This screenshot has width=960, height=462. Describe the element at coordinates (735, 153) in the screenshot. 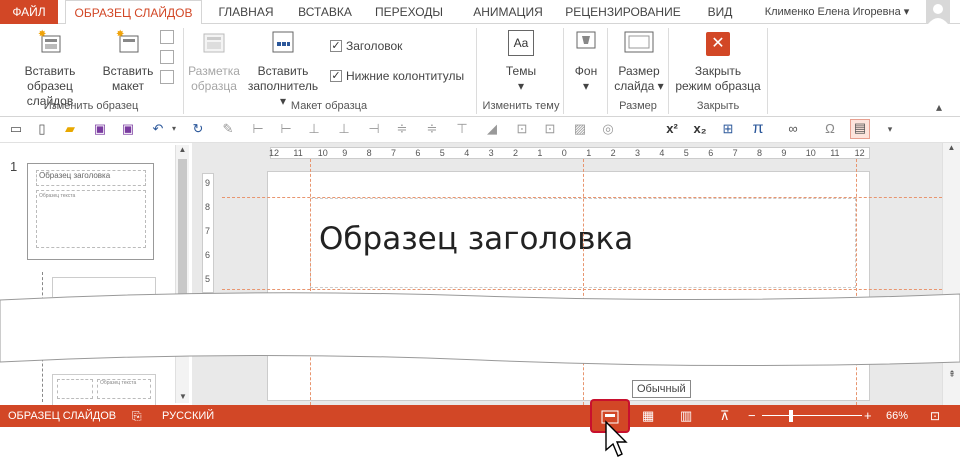

I see `ruler-tick-label: 7` at that location.